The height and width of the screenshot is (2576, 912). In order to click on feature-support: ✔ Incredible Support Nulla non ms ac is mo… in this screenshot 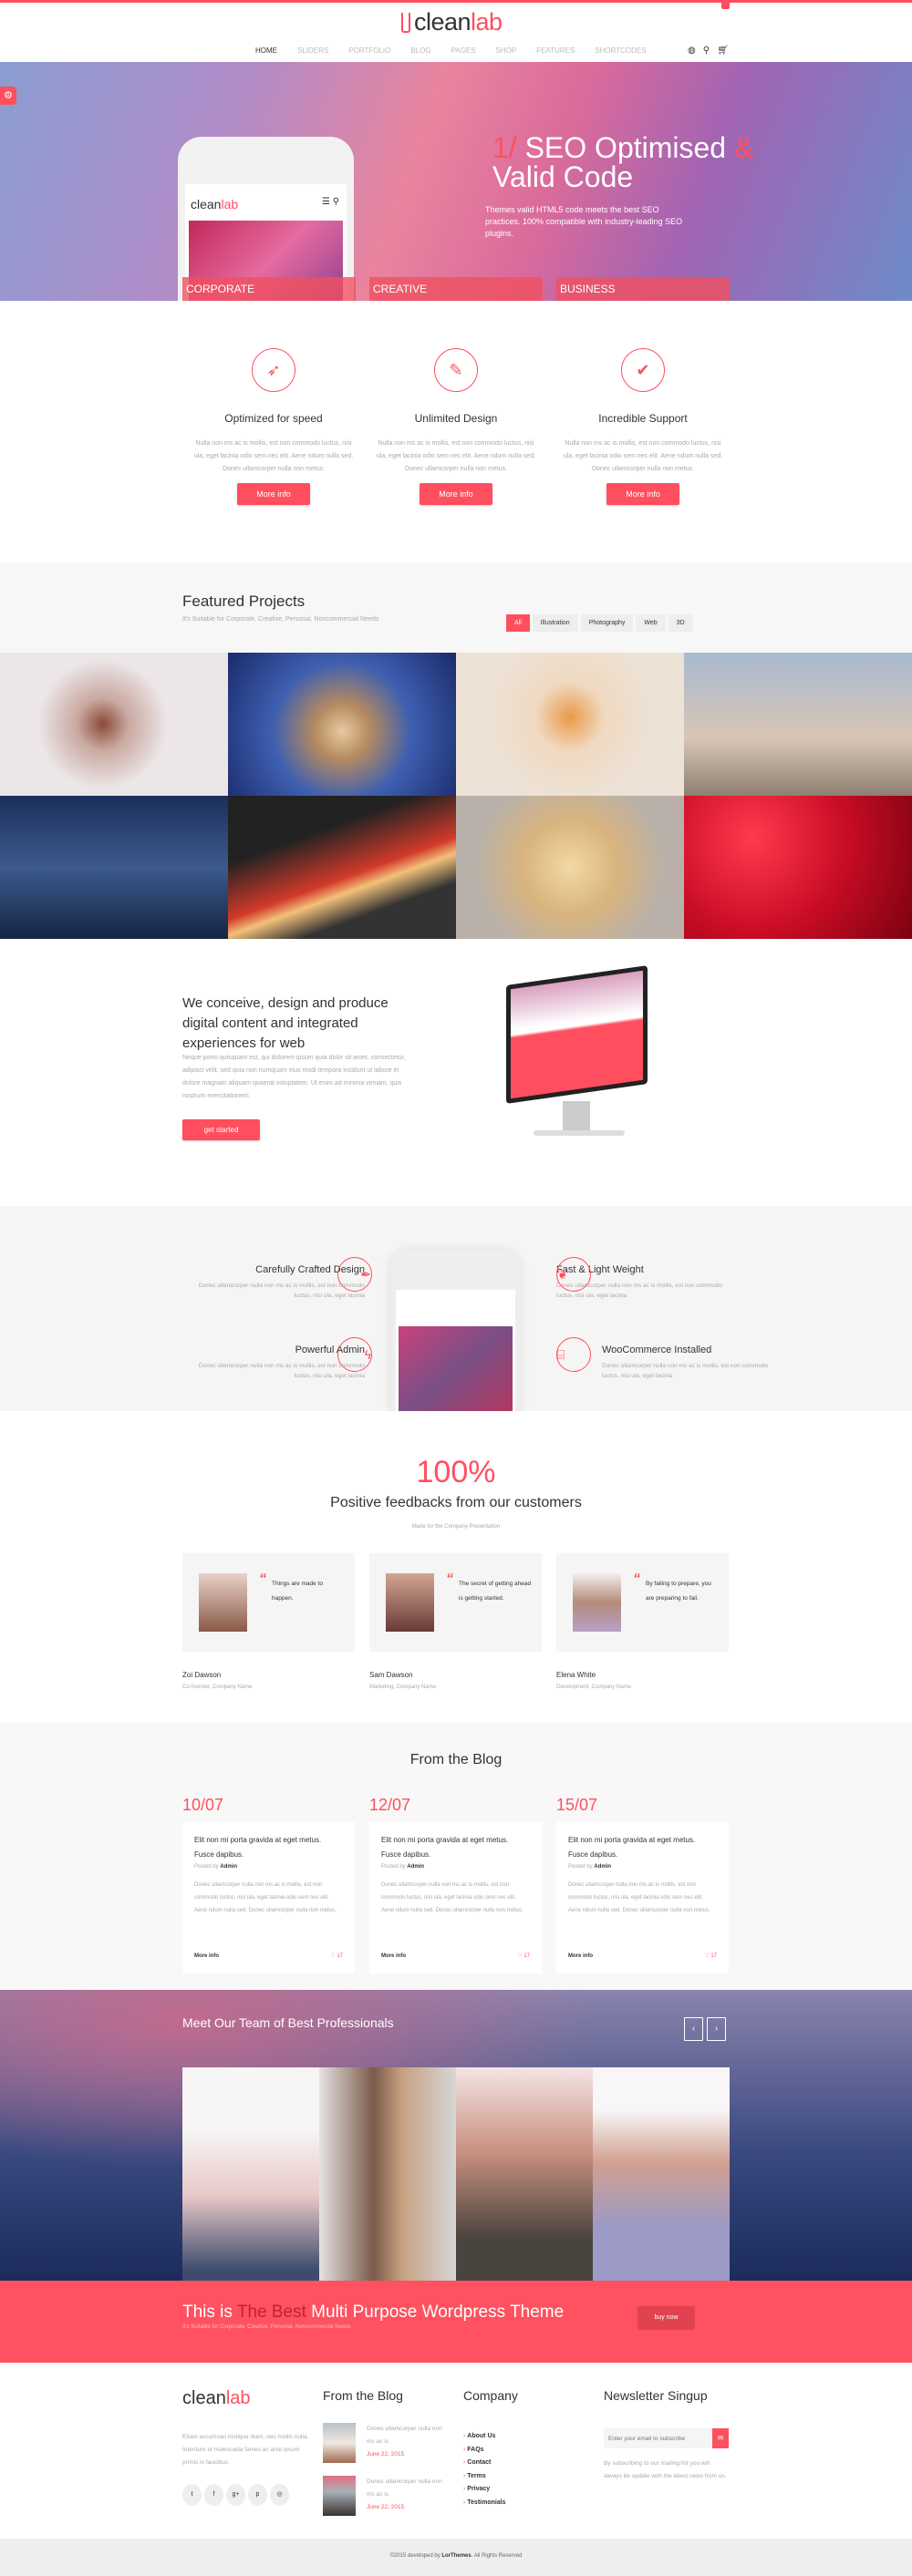, I will do `click(643, 426)`.